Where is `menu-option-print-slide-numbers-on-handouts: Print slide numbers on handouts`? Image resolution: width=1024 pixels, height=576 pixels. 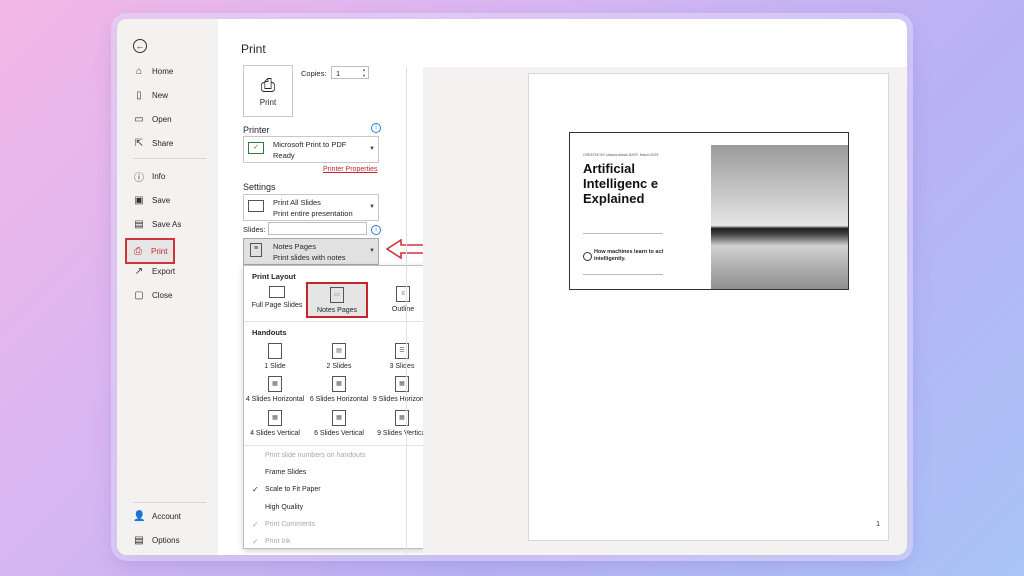
menu-option-print-slide-numbers-on-handouts: Print slide numbers on handouts is located at coordinates (315, 455).